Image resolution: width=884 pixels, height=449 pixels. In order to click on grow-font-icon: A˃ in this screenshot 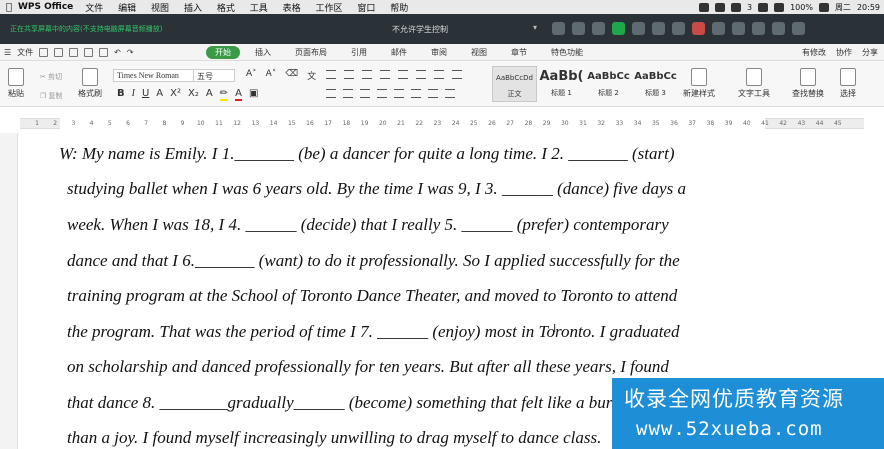, I will do `click(251, 75)`.